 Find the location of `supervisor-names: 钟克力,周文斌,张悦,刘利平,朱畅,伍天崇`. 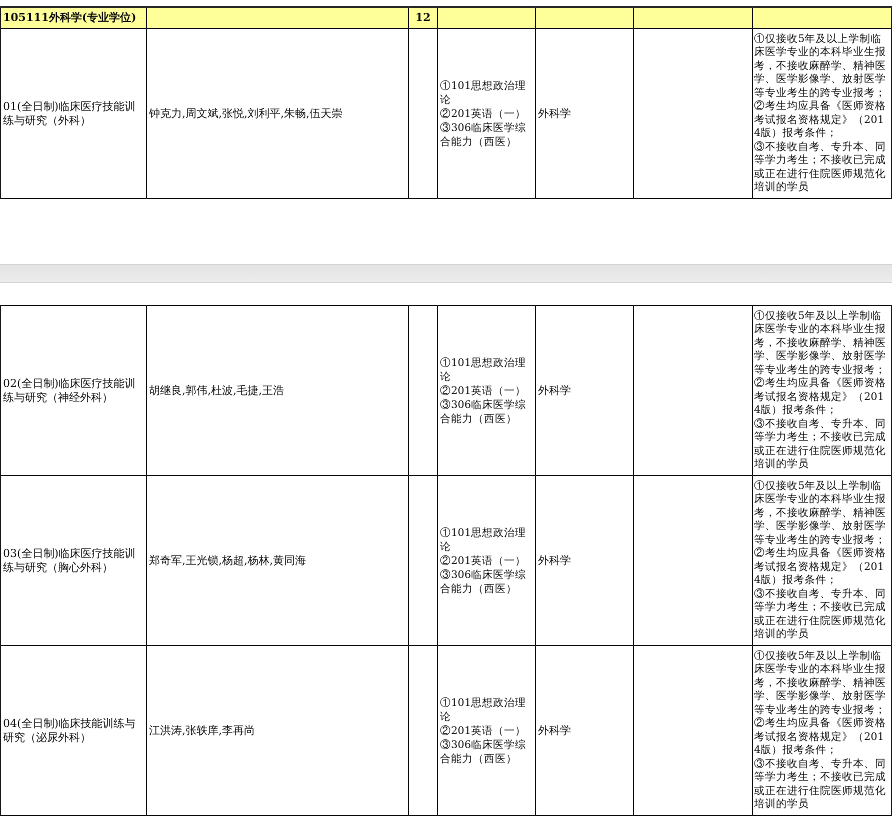

supervisor-names: 钟克力,周文斌,张悦,刘利平,朱畅,伍天崇 is located at coordinates (245, 113).